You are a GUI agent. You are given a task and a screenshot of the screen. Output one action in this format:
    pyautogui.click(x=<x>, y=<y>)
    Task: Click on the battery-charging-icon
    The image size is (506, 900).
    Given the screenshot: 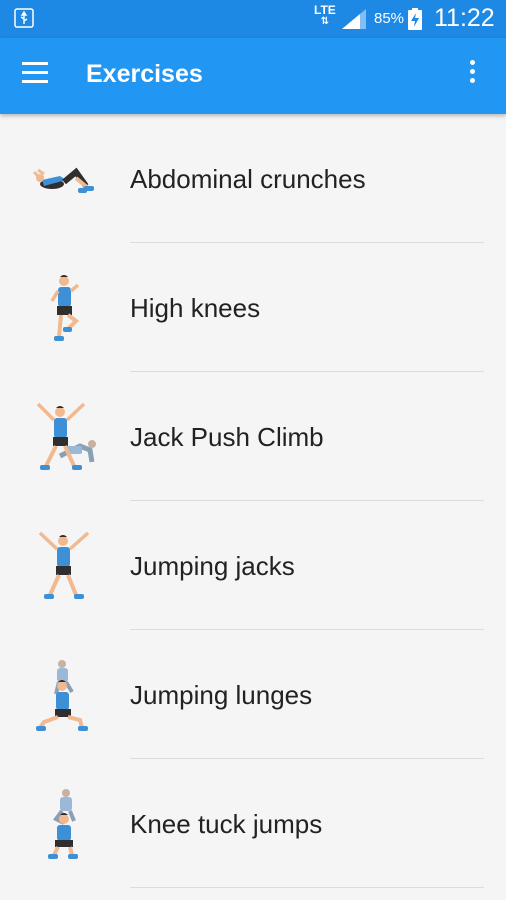 What is the action you would take?
    pyautogui.click(x=415, y=19)
    